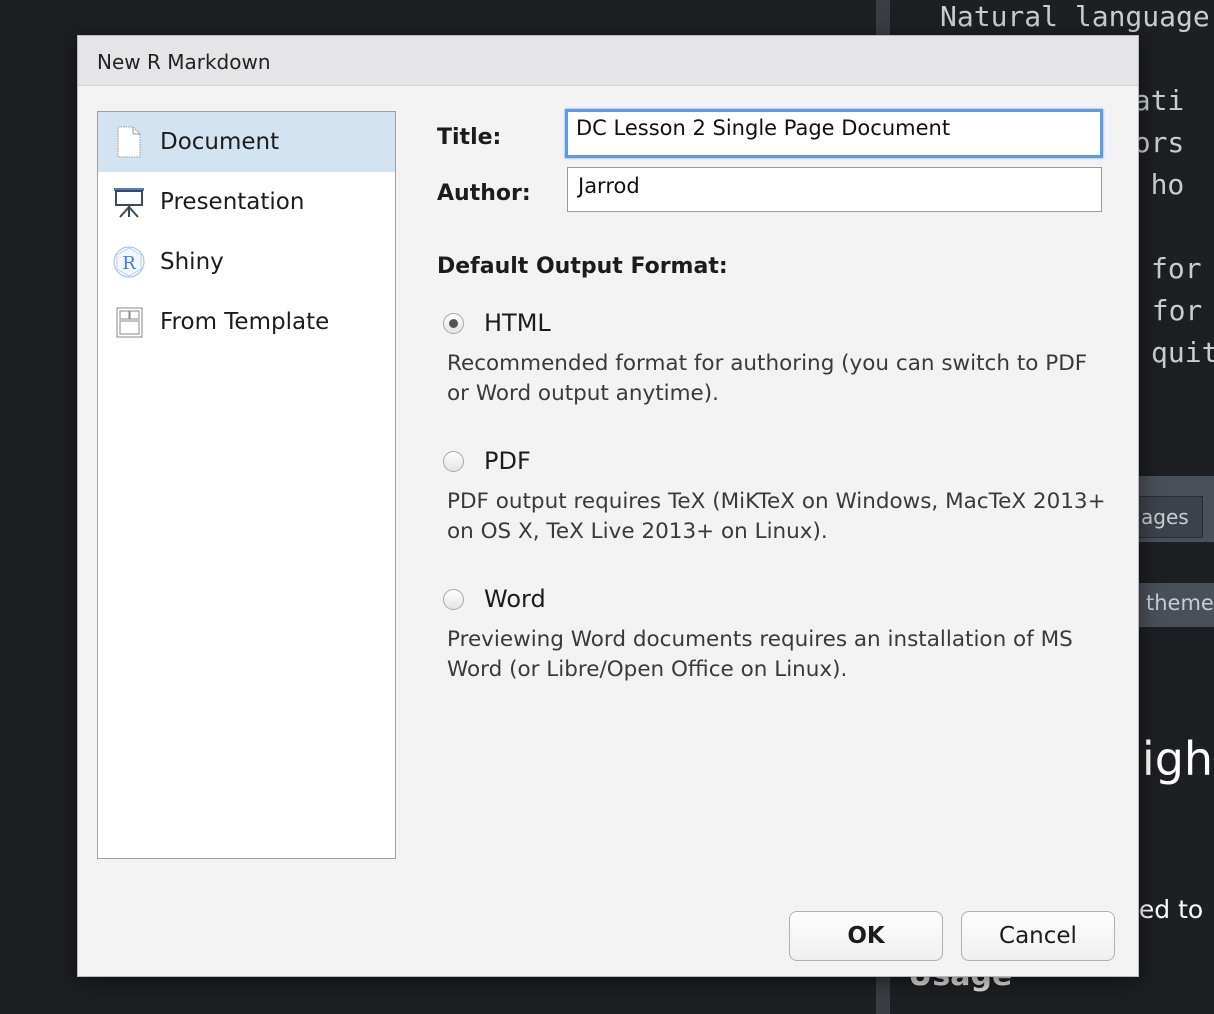  I want to click on svg-text: R, so click(129, 263).